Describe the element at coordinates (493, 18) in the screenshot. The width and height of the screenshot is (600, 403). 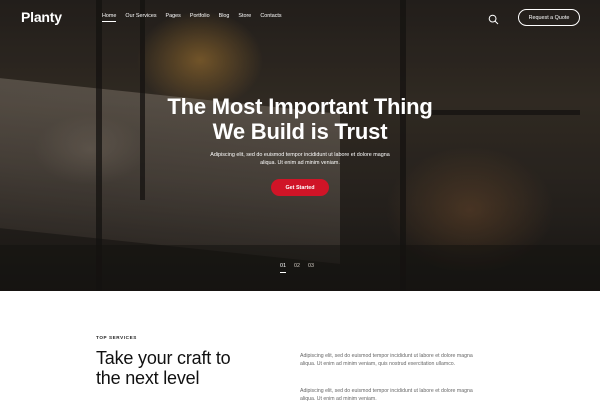
I see `search-icon` at that location.